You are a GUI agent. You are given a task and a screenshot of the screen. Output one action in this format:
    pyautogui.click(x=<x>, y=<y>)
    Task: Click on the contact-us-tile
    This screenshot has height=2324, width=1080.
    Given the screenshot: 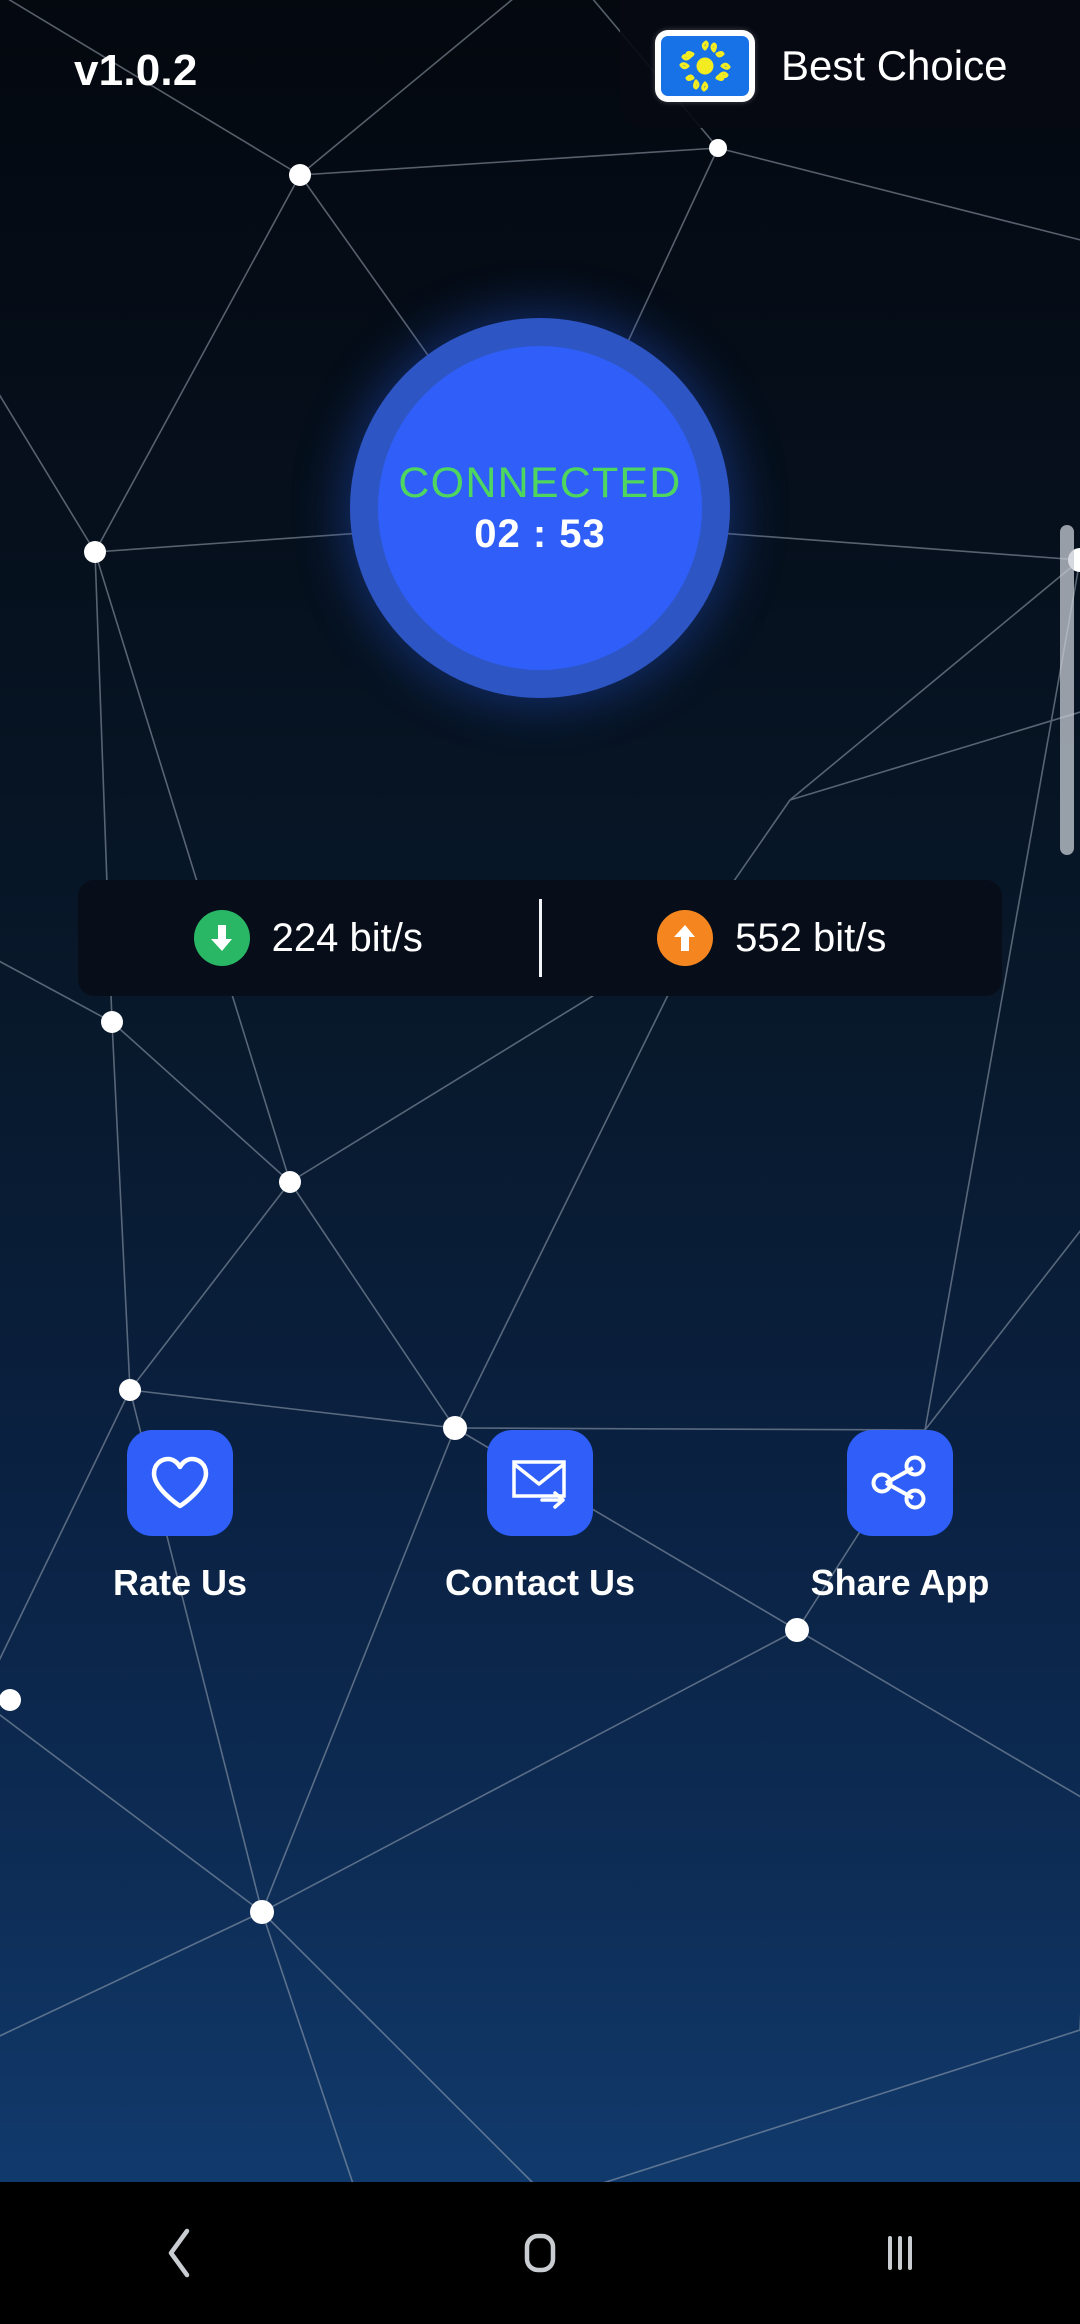 What is the action you would take?
    pyautogui.click(x=540, y=1483)
    